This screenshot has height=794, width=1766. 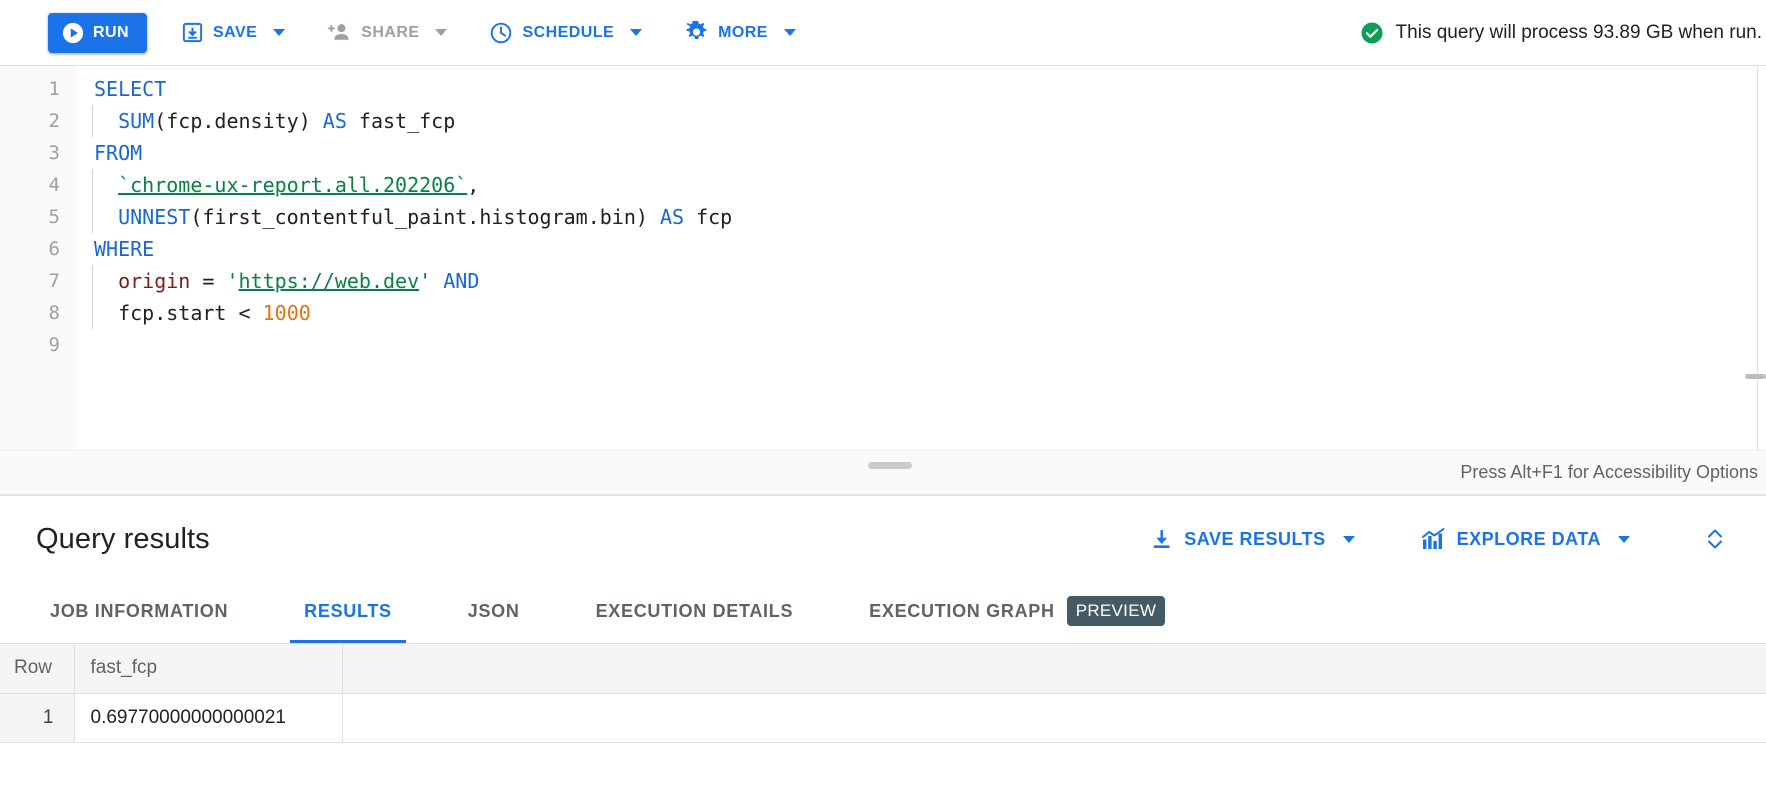 What do you see at coordinates (37, 669) in the screenshot?
I see `column-header-row: Row` at bounding box center [37, 669].